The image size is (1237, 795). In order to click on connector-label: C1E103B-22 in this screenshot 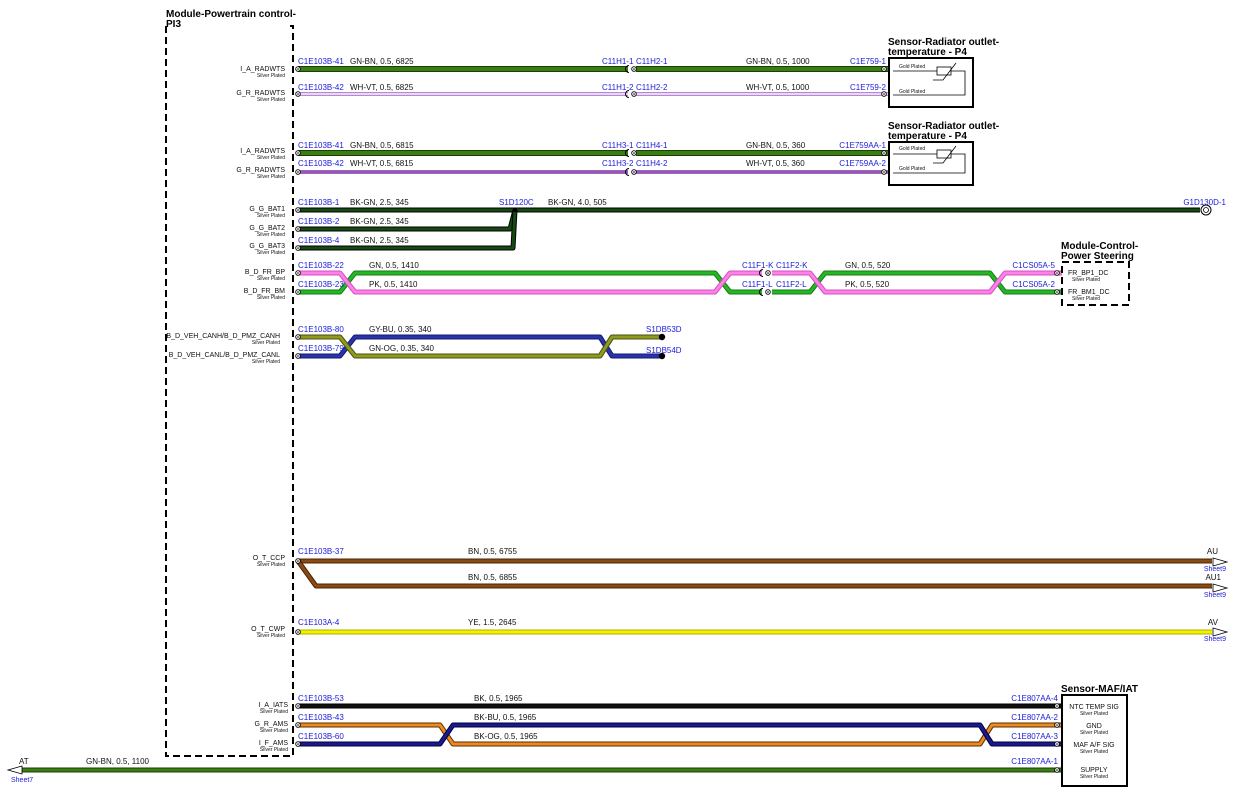, I will do `click(321, 265)`.